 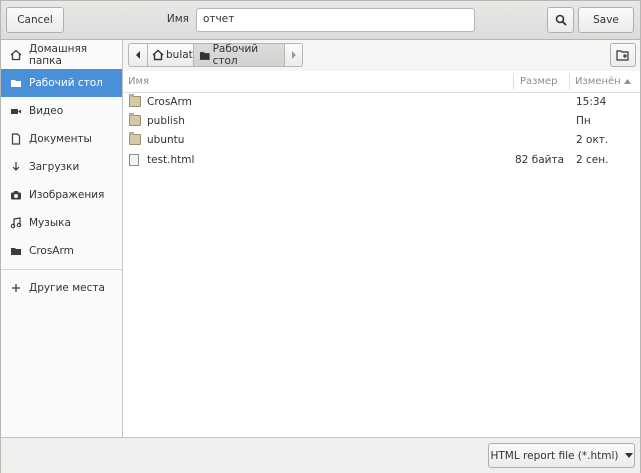 What do you see at coordinates (16, 223) in the screenshot?
I see `music-icon` at bounding box center [16, 223].